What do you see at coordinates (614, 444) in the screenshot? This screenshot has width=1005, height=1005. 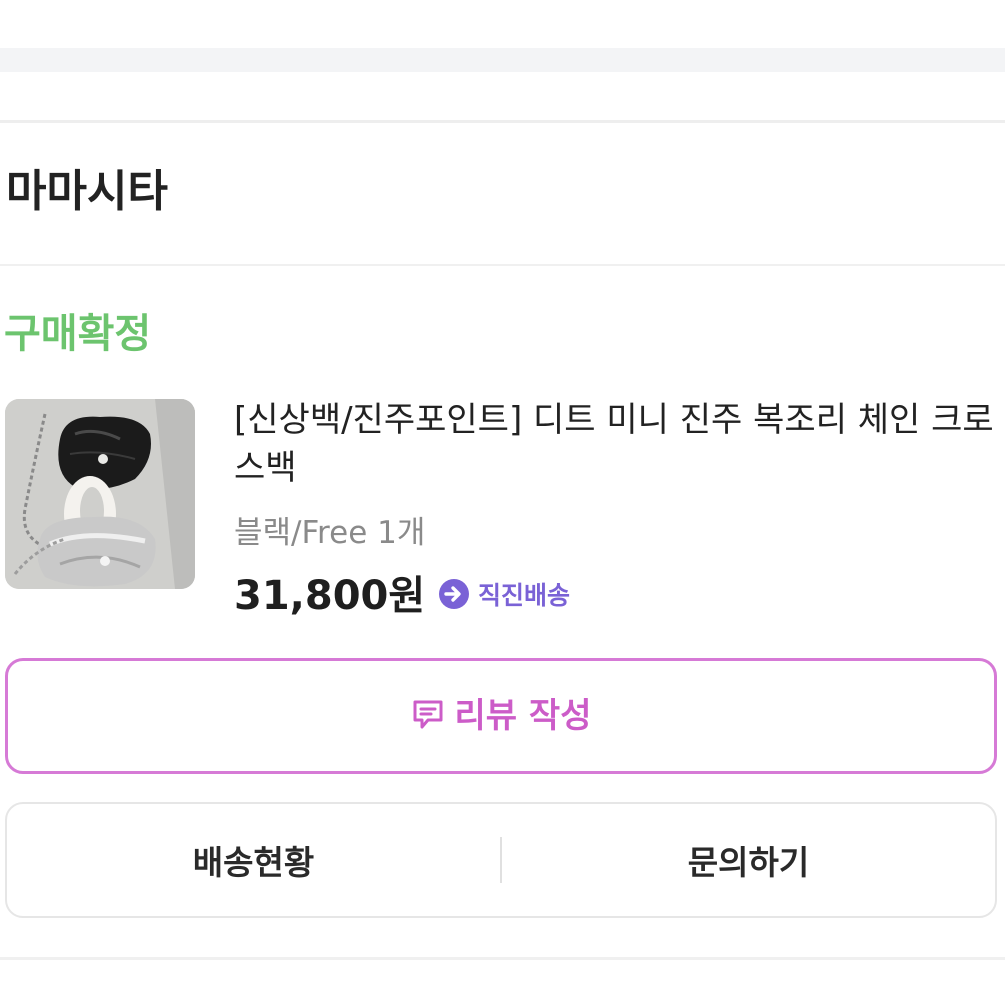 I see `product-title: [신상백/진주포인트] 디트 미니 진주 복조리 체인 크로스백` at bounding box center [614, 444].